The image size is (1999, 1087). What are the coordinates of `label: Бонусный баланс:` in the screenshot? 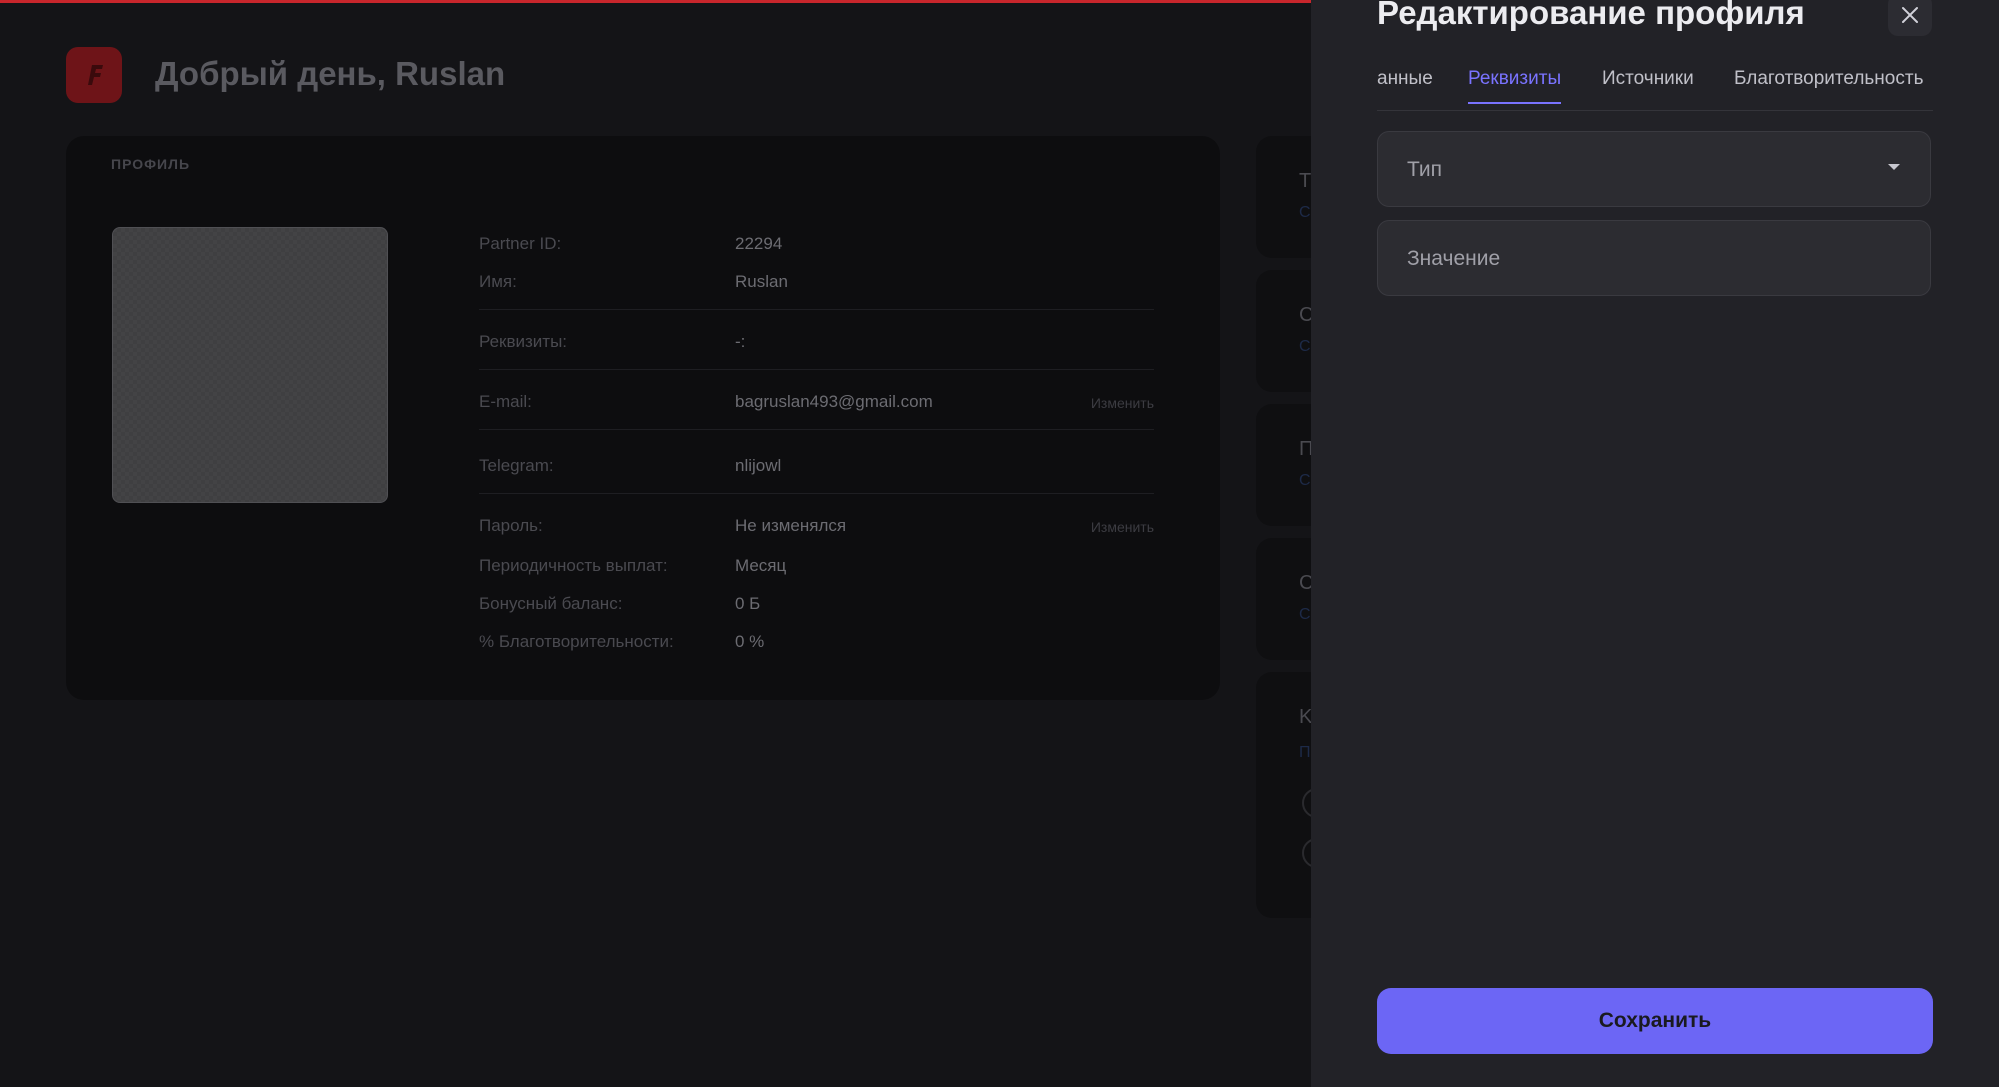 It's located at (551, 603).